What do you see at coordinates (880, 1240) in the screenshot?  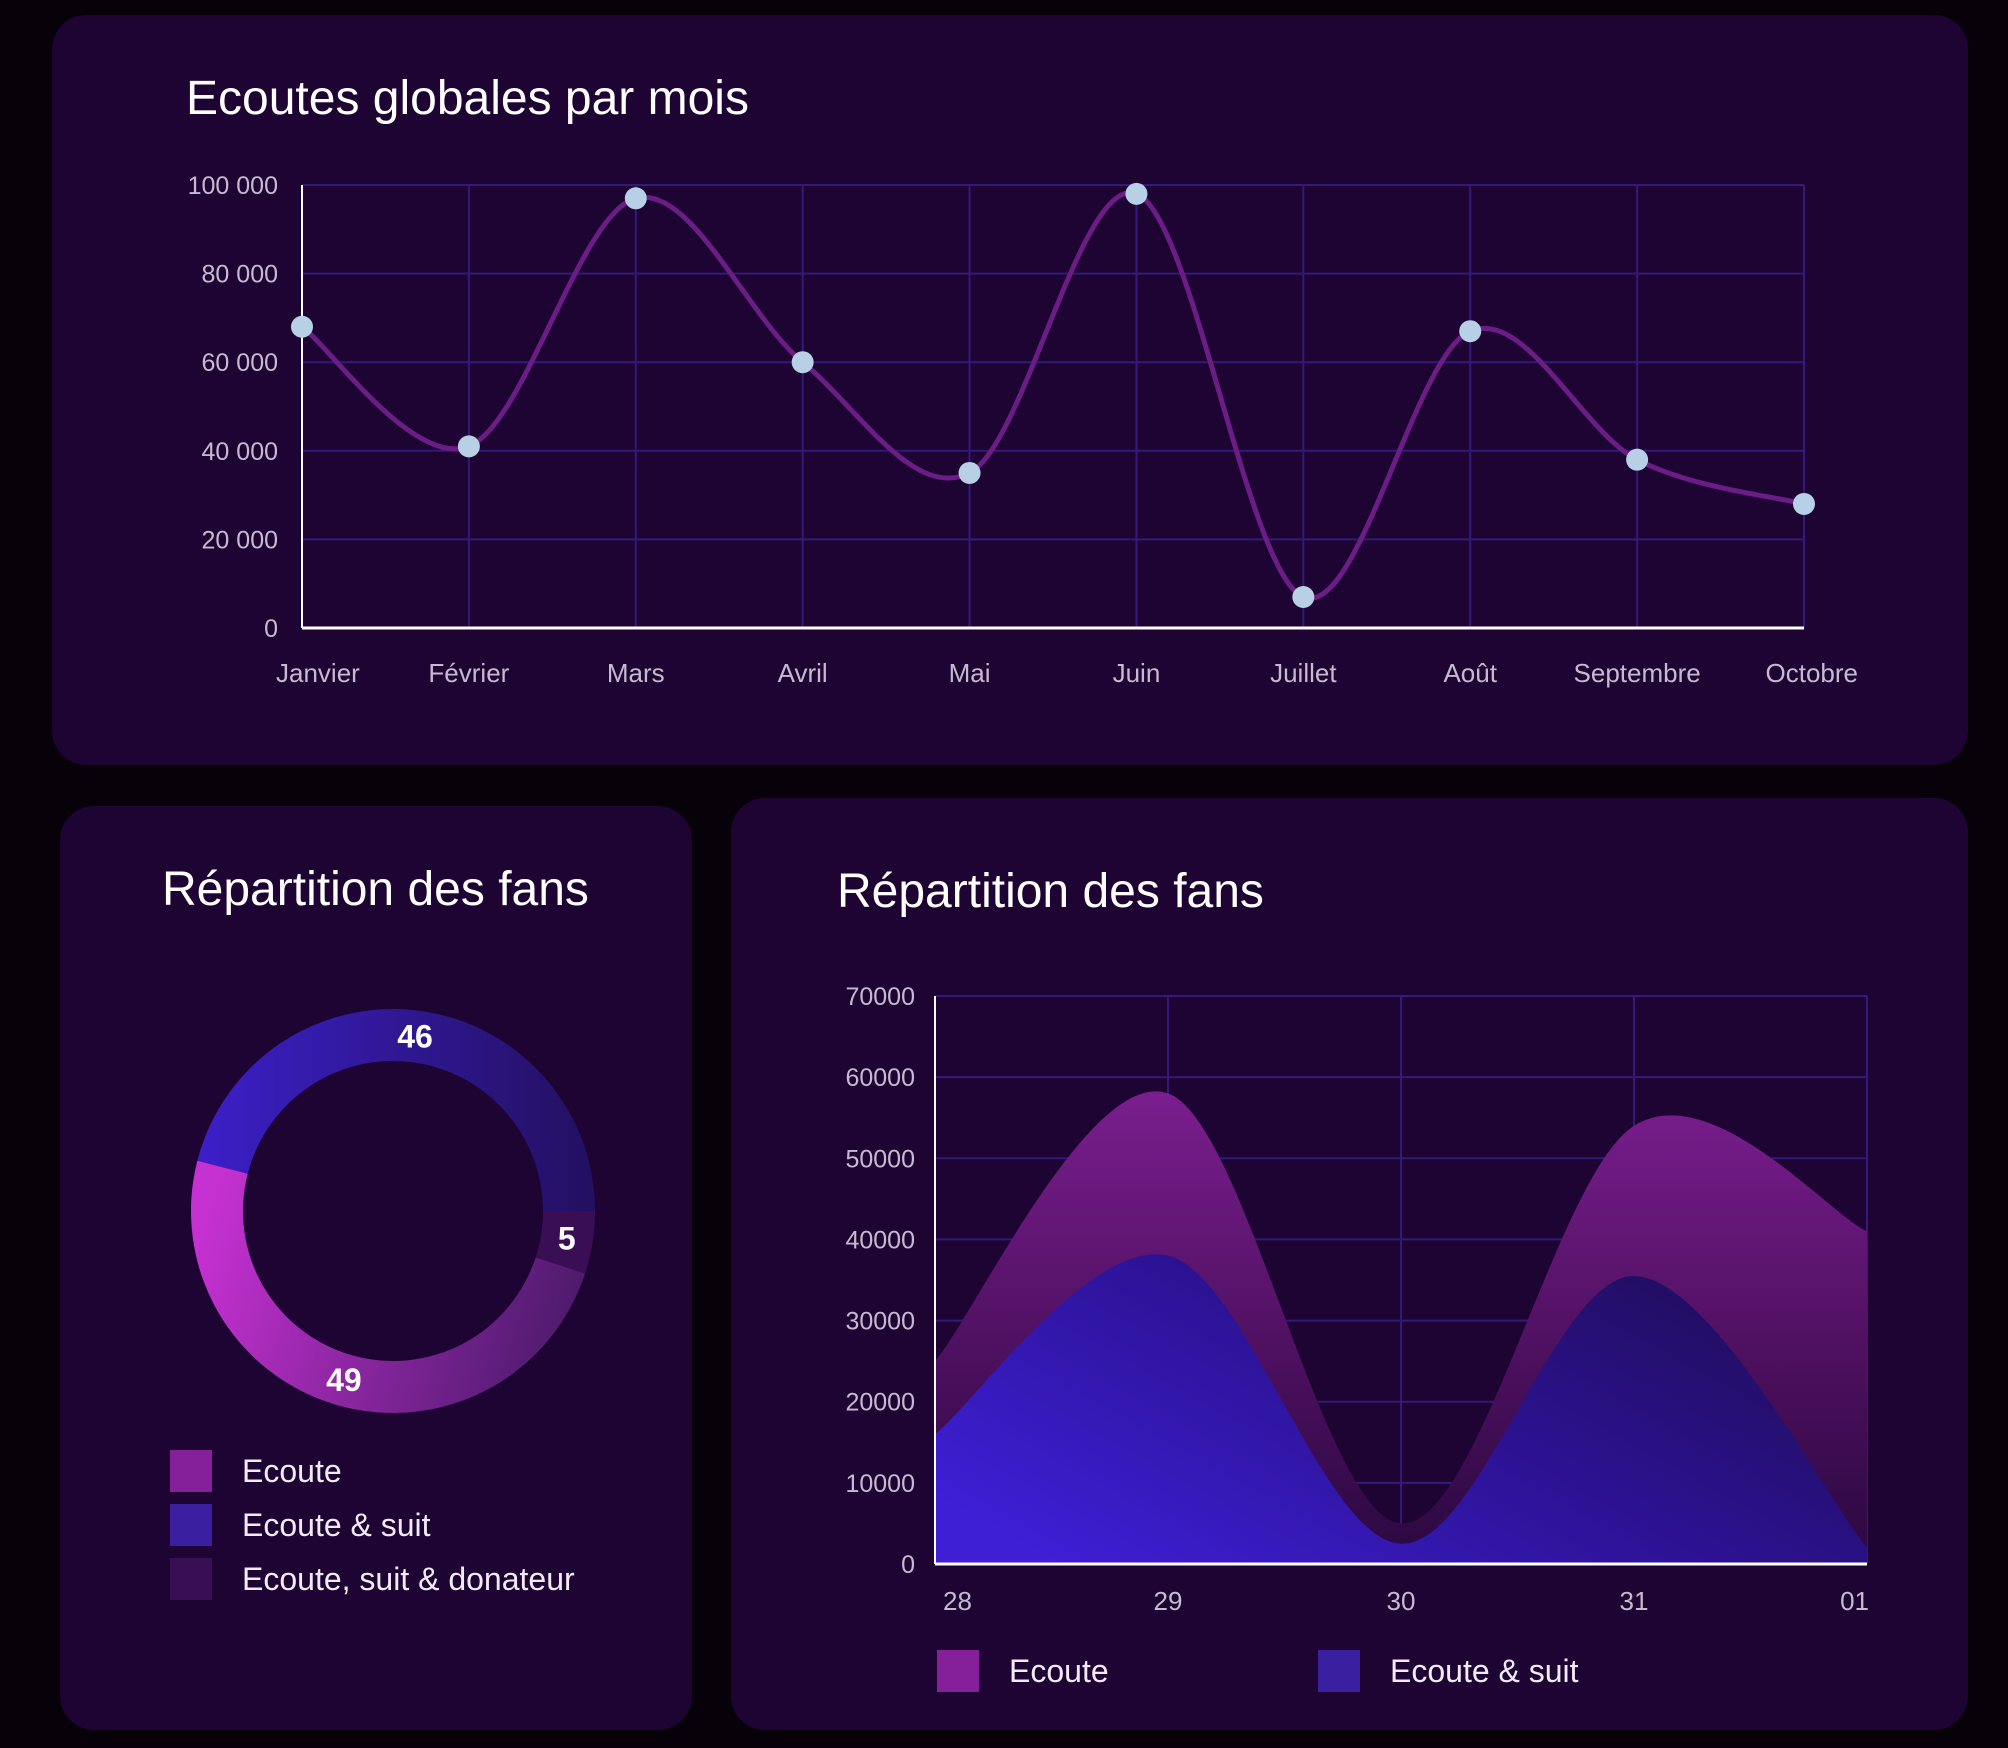 I see `y-tick-label: 40000` at bounding box center [880, 1240].